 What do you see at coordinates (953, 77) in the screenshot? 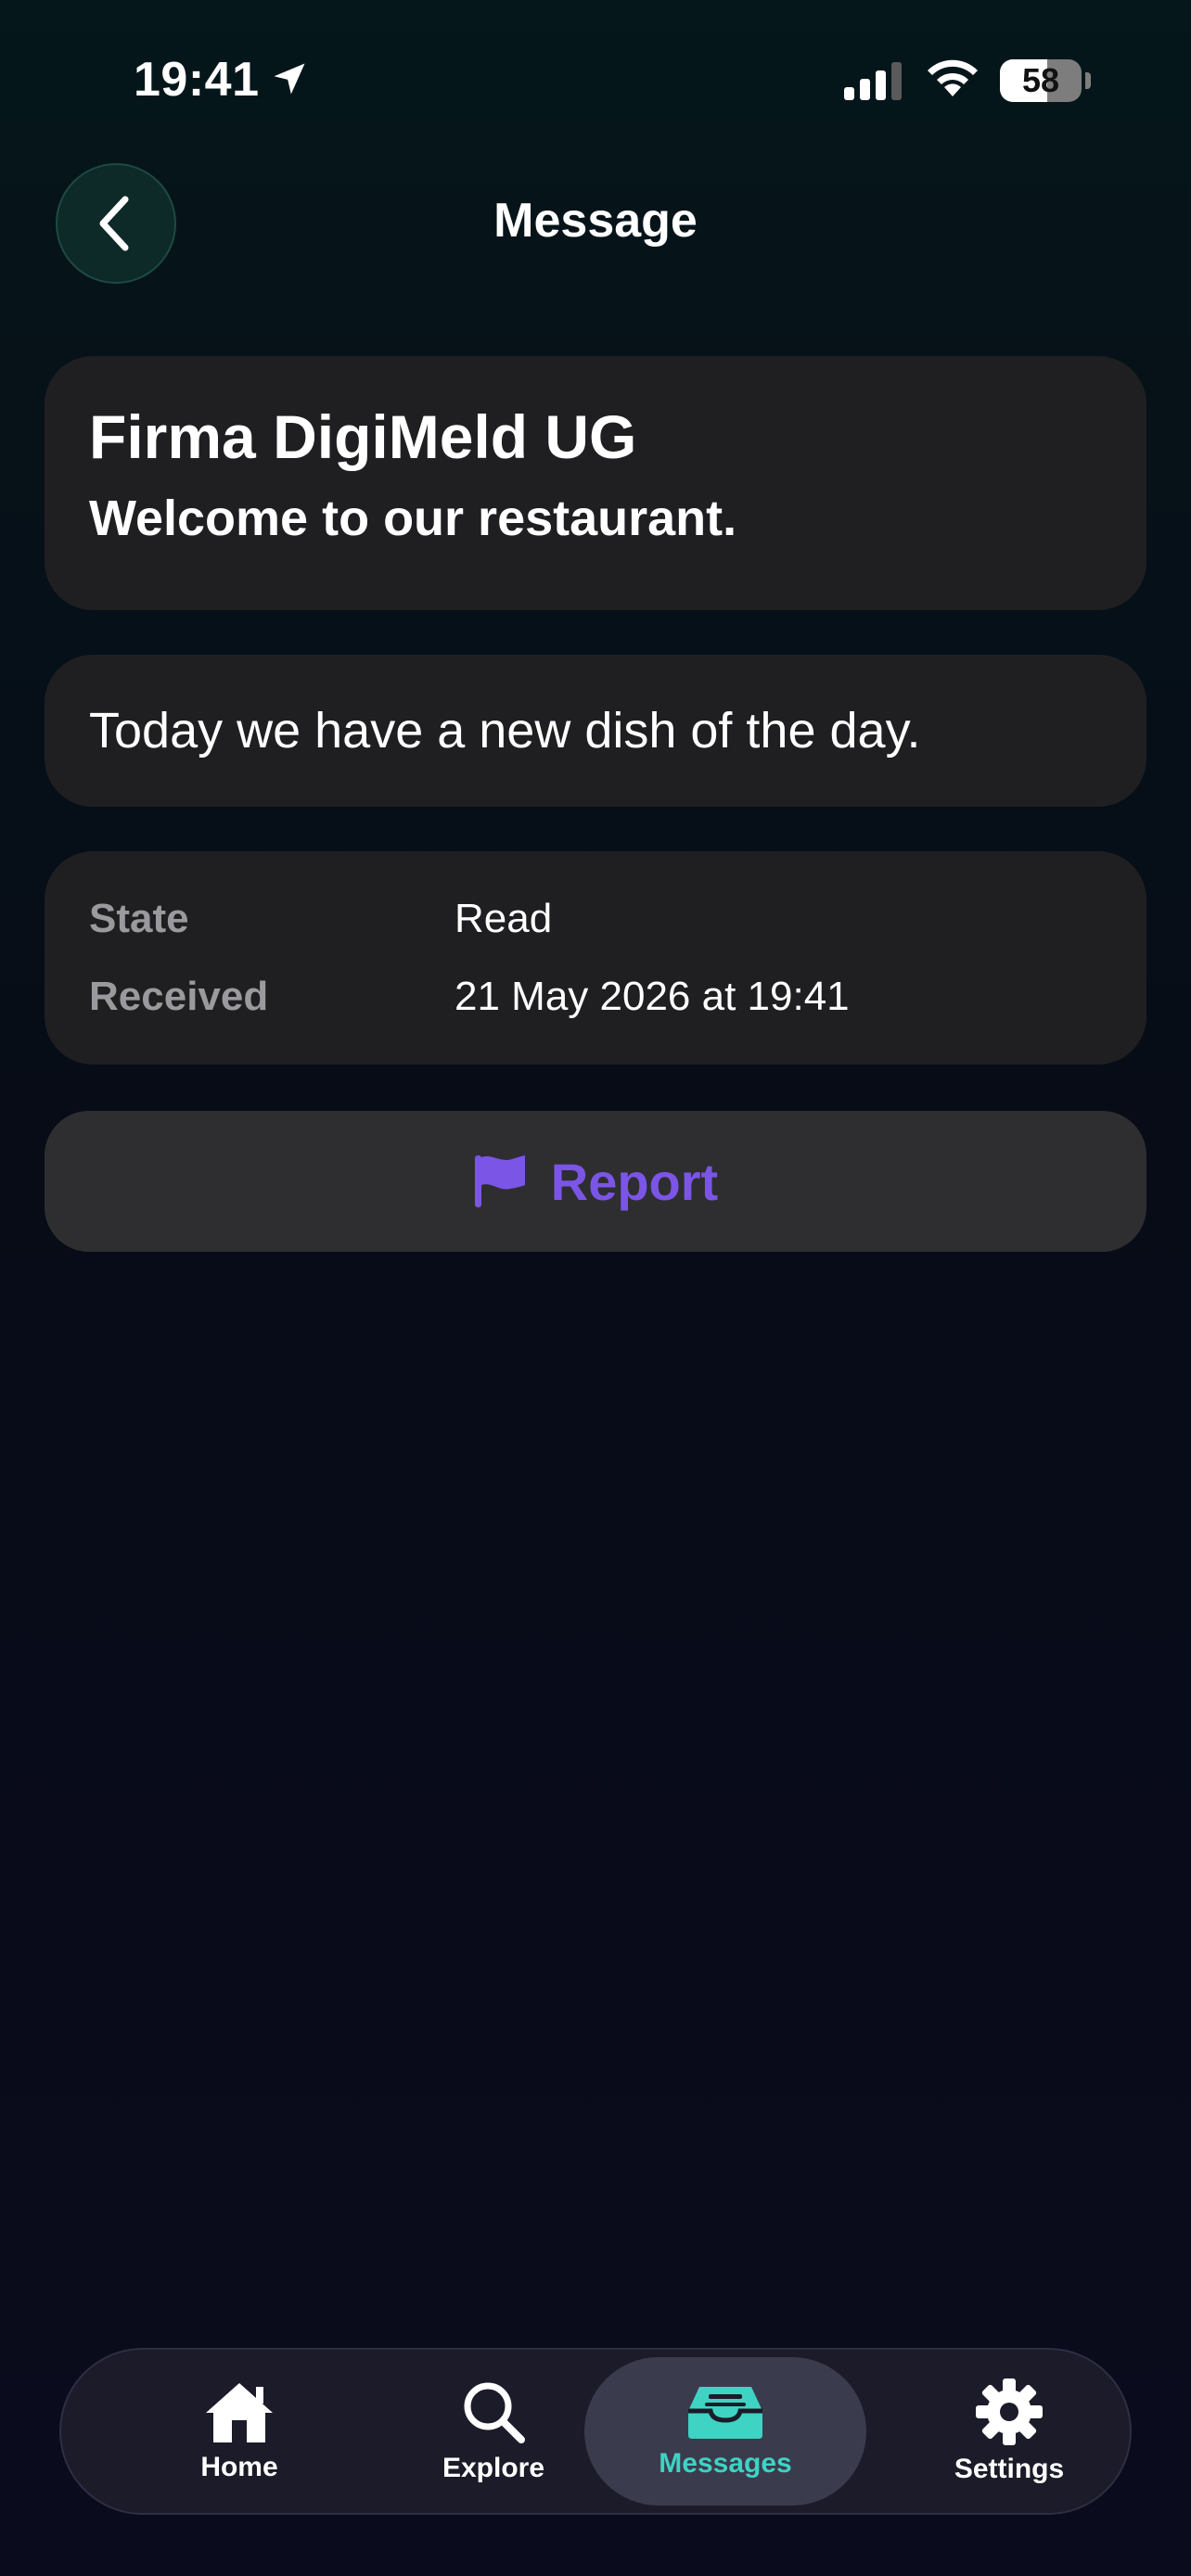
I see `wifi-icon` at bounding box center [953, 77].